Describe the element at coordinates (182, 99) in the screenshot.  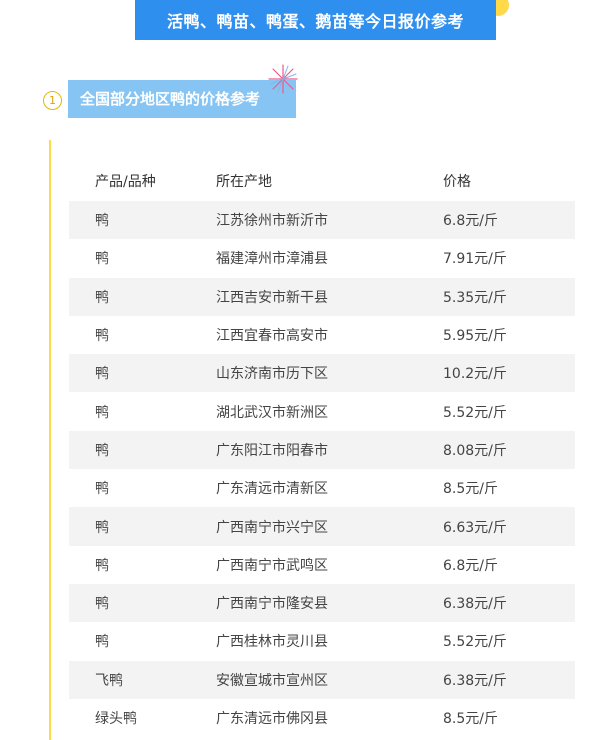
I see `section-title: 全国部分地区鸭的价格参考` at that location.